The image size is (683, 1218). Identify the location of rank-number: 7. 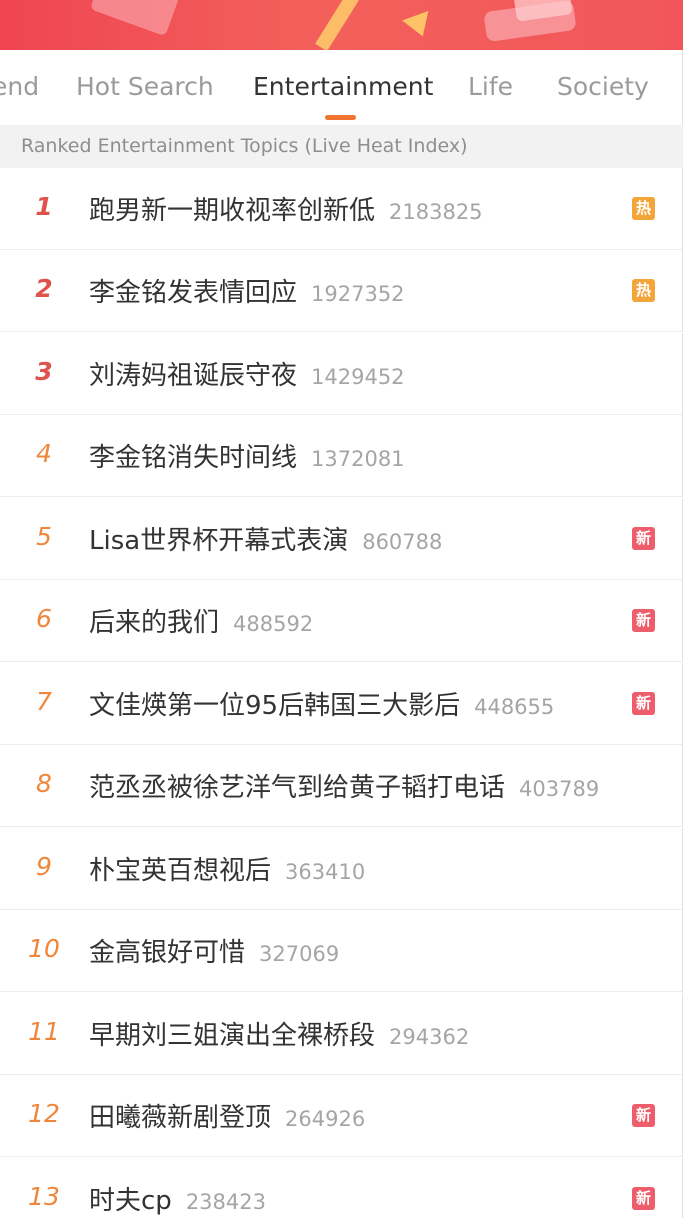
(44, 701).